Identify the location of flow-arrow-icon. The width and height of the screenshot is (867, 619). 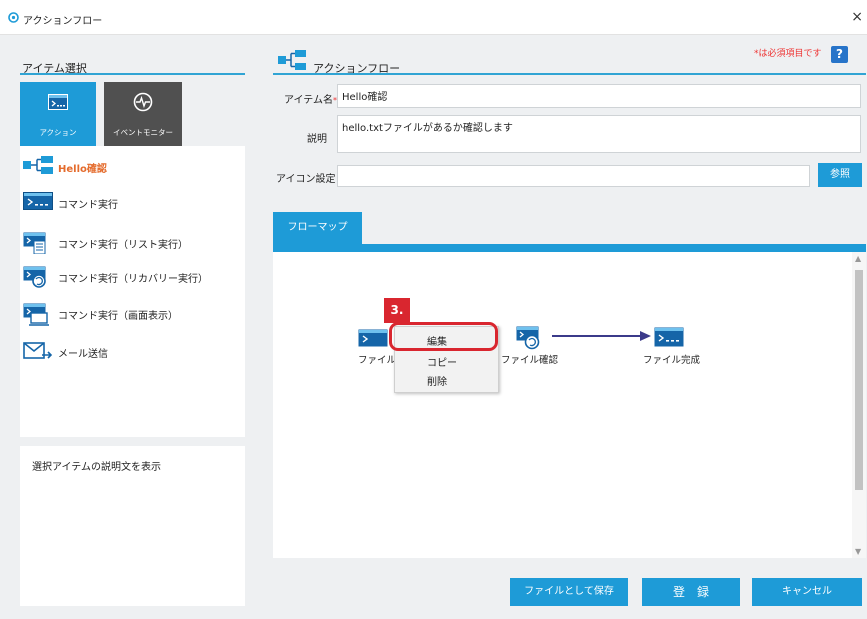
(601, 336).